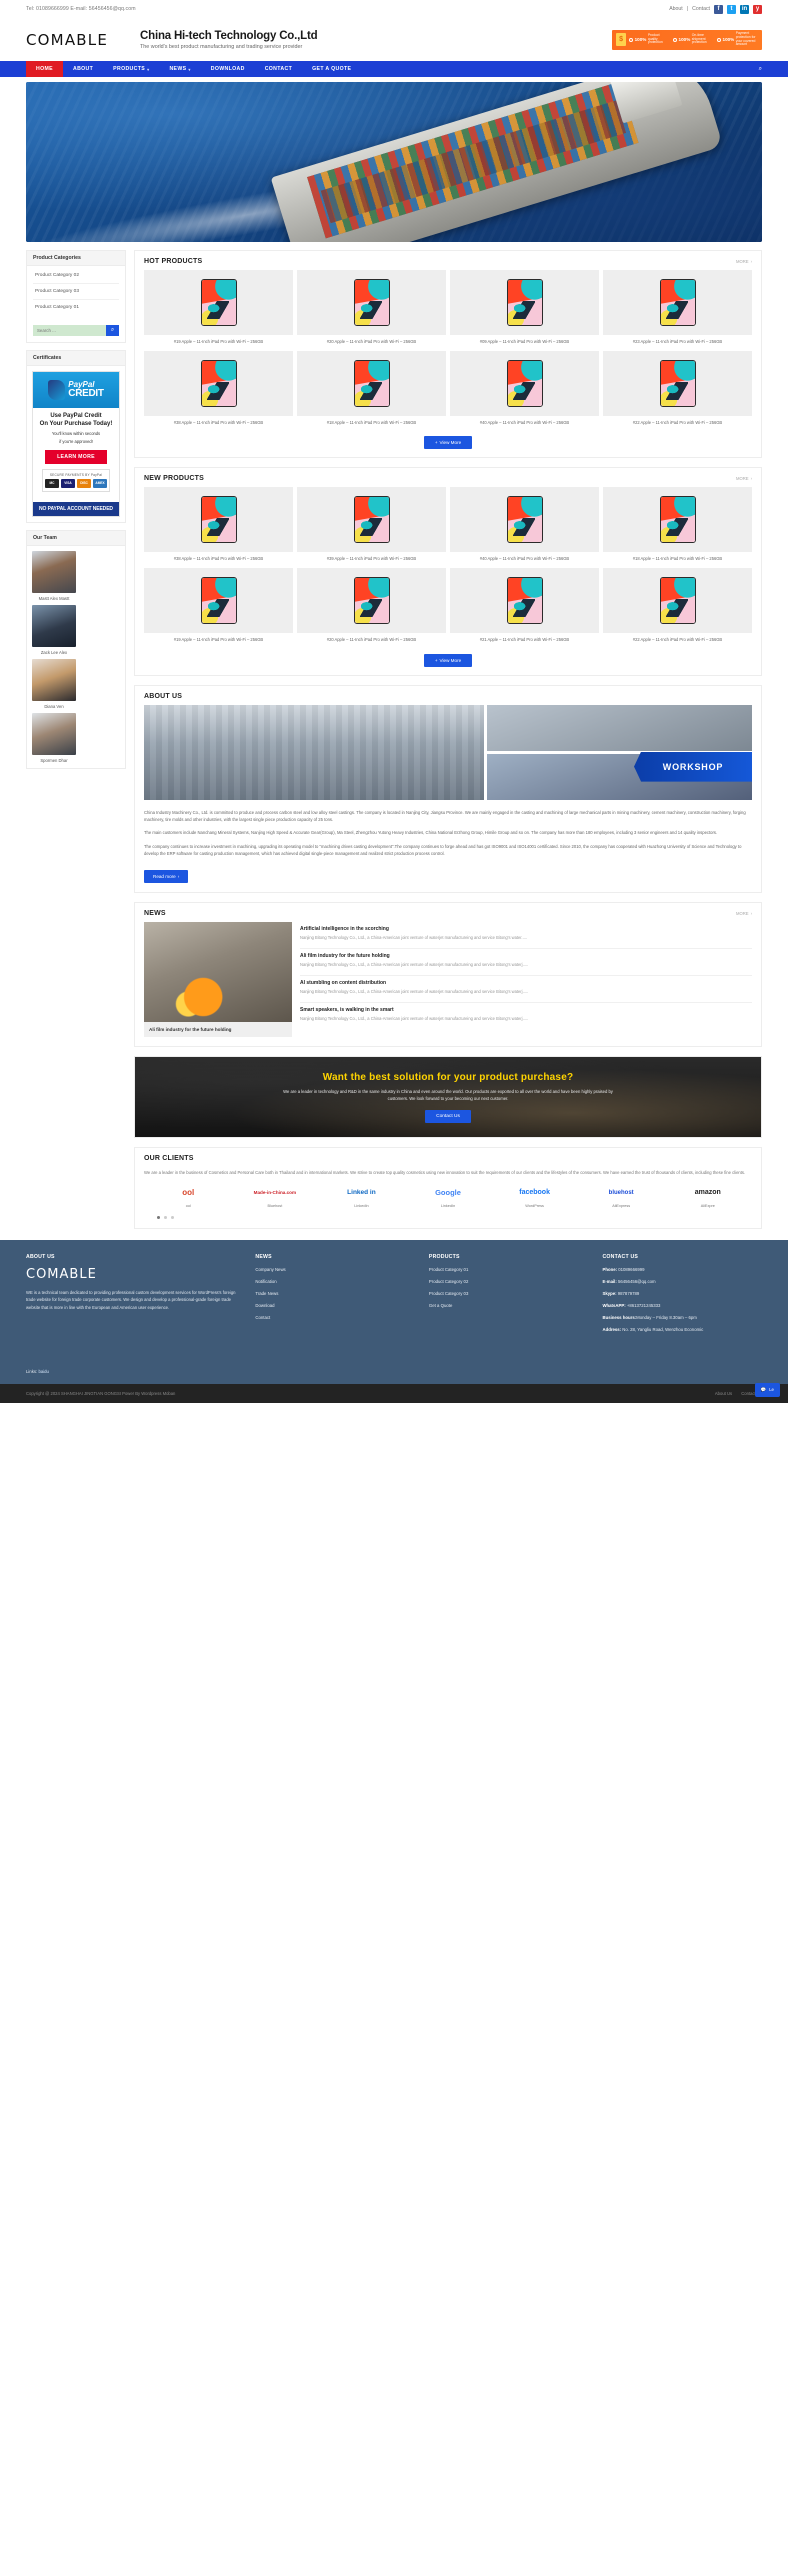 This screenshot has width=788, height=2560. I want to click on search-submit-button: ⌕, so click(112, 330).